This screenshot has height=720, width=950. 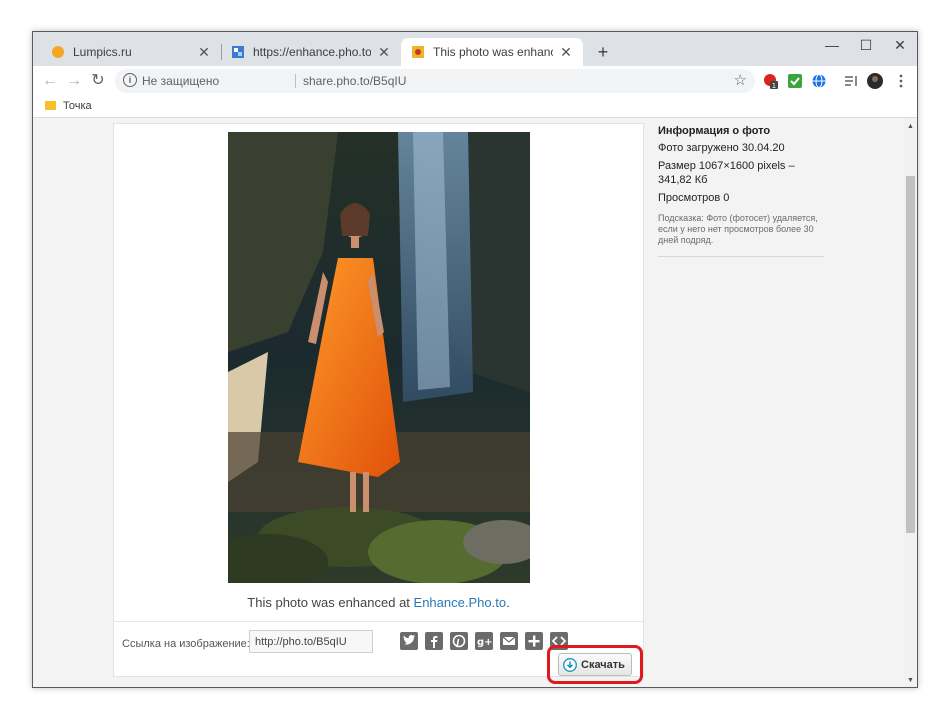 I want to click on new-tab-button: +, so click(x=603, y=52).